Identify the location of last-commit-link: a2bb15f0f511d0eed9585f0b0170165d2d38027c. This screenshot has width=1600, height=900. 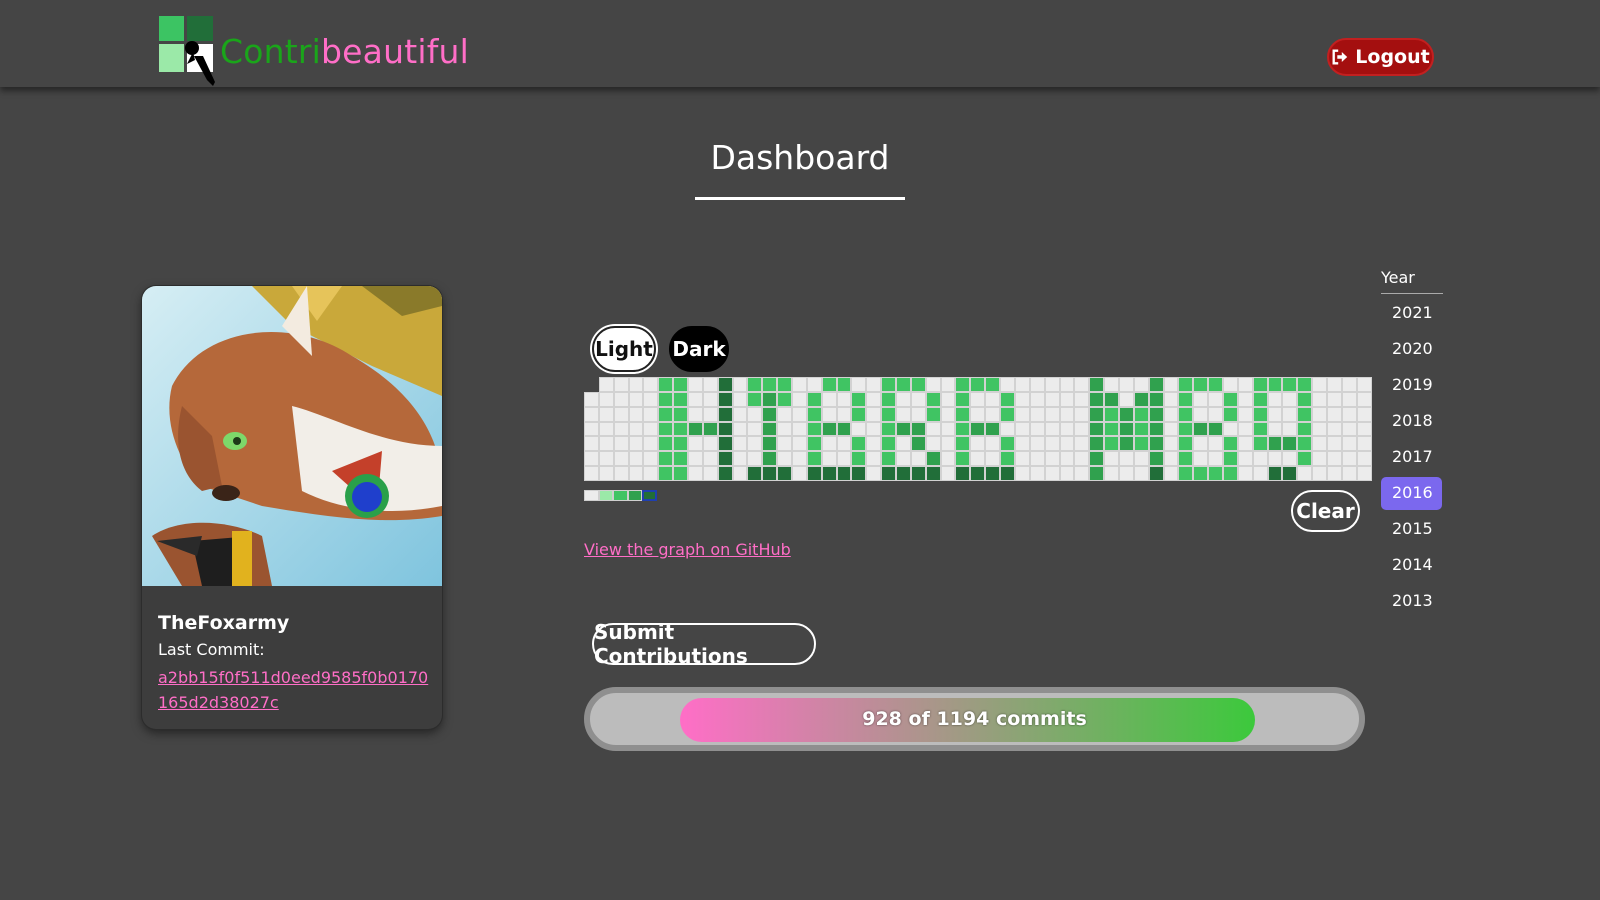
(294, 690).